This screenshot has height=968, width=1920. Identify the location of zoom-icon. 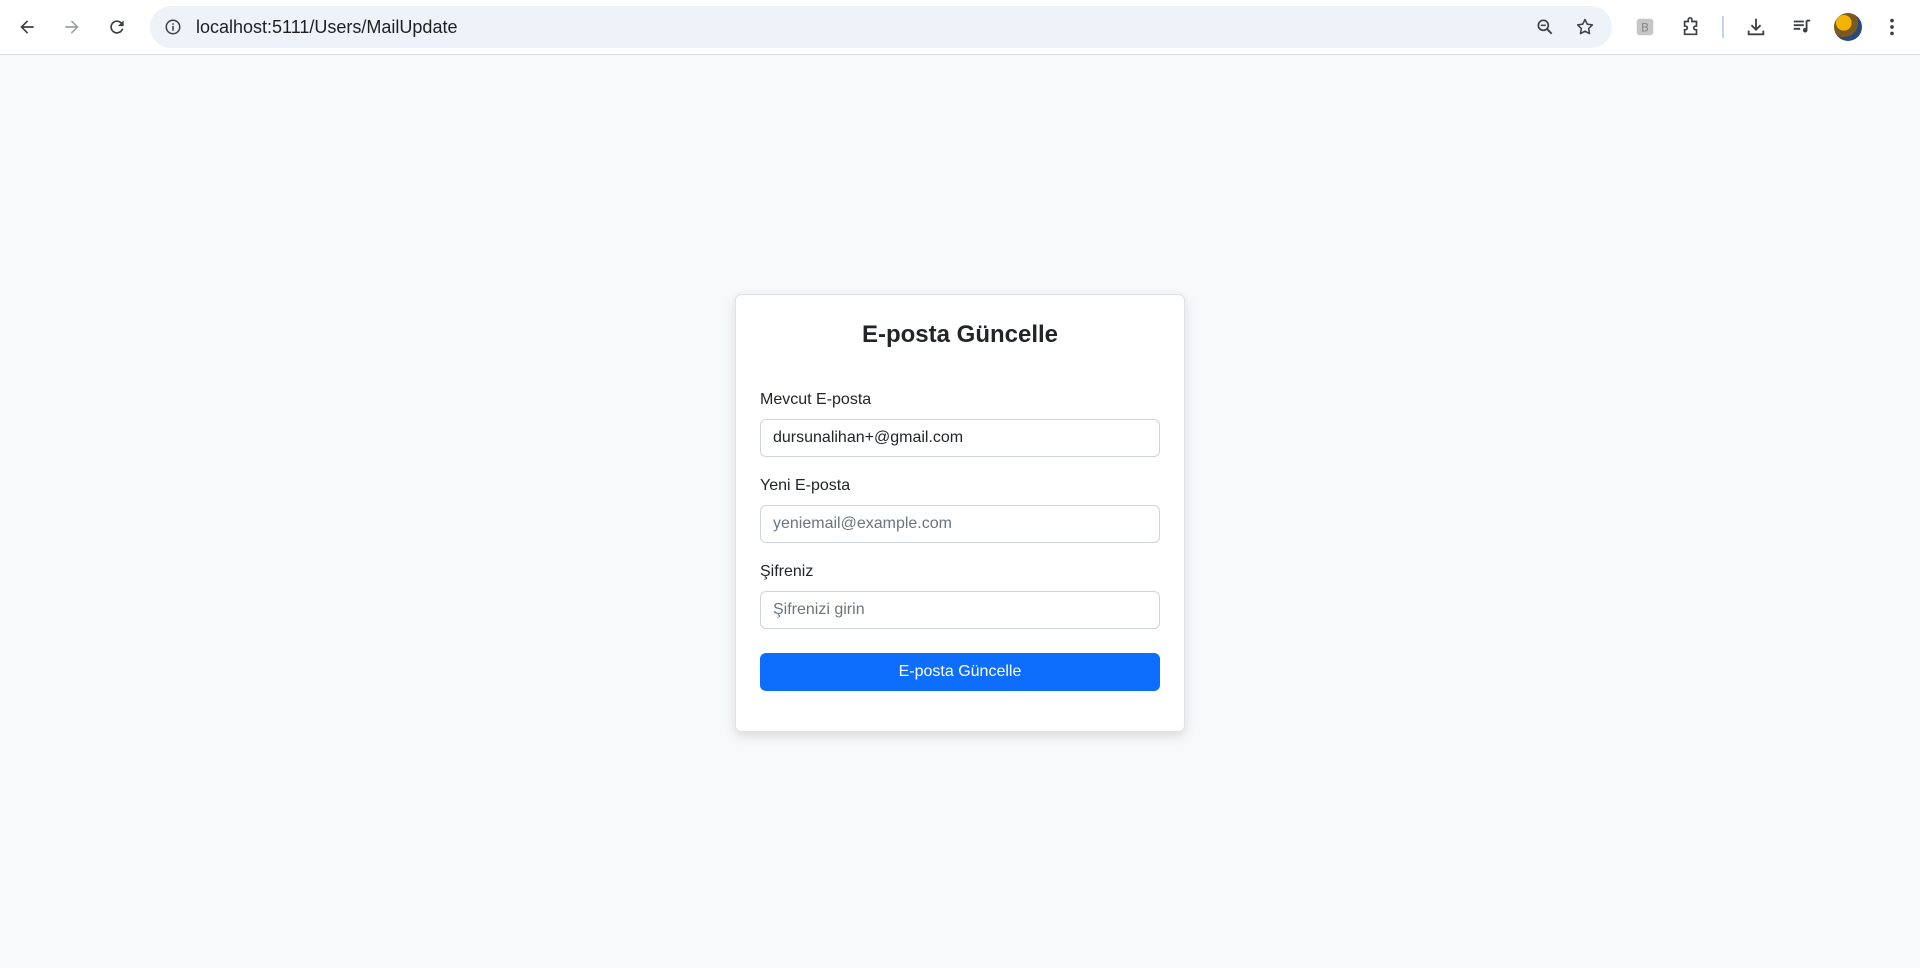
(1545, 27).